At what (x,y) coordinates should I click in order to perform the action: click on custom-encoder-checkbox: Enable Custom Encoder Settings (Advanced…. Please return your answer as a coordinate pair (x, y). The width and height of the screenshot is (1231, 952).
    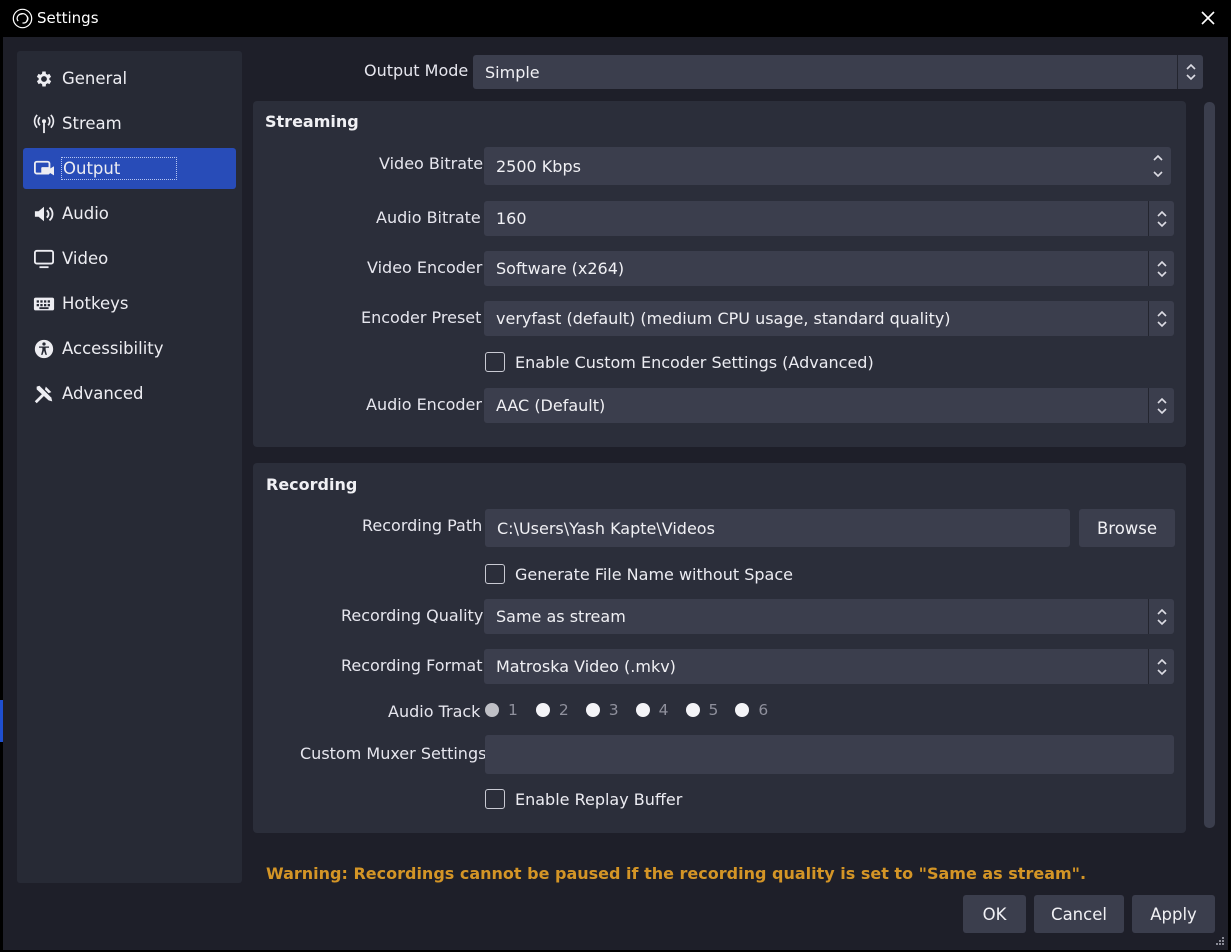
    Looking at the image, I should click on (679, 362).